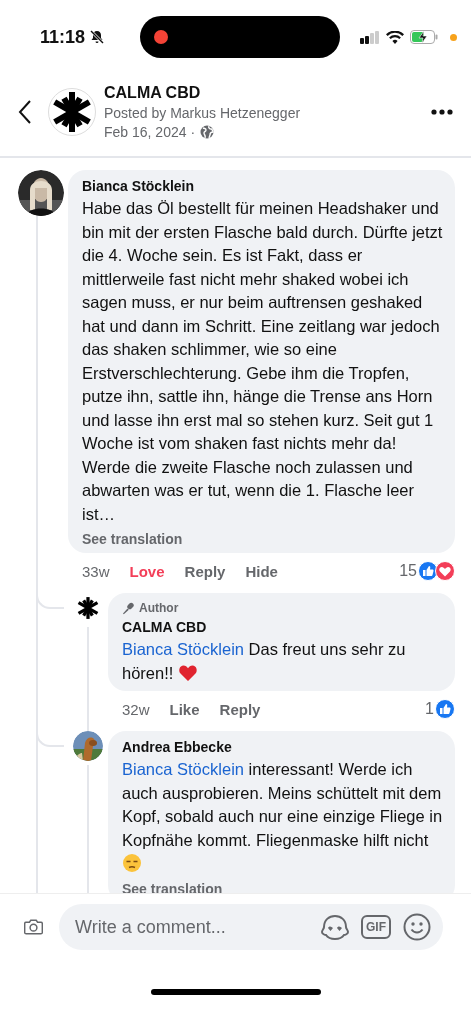 The width and height of the screenshot is (471, 1024). I want to click on globe-icon, so click(207, 132).